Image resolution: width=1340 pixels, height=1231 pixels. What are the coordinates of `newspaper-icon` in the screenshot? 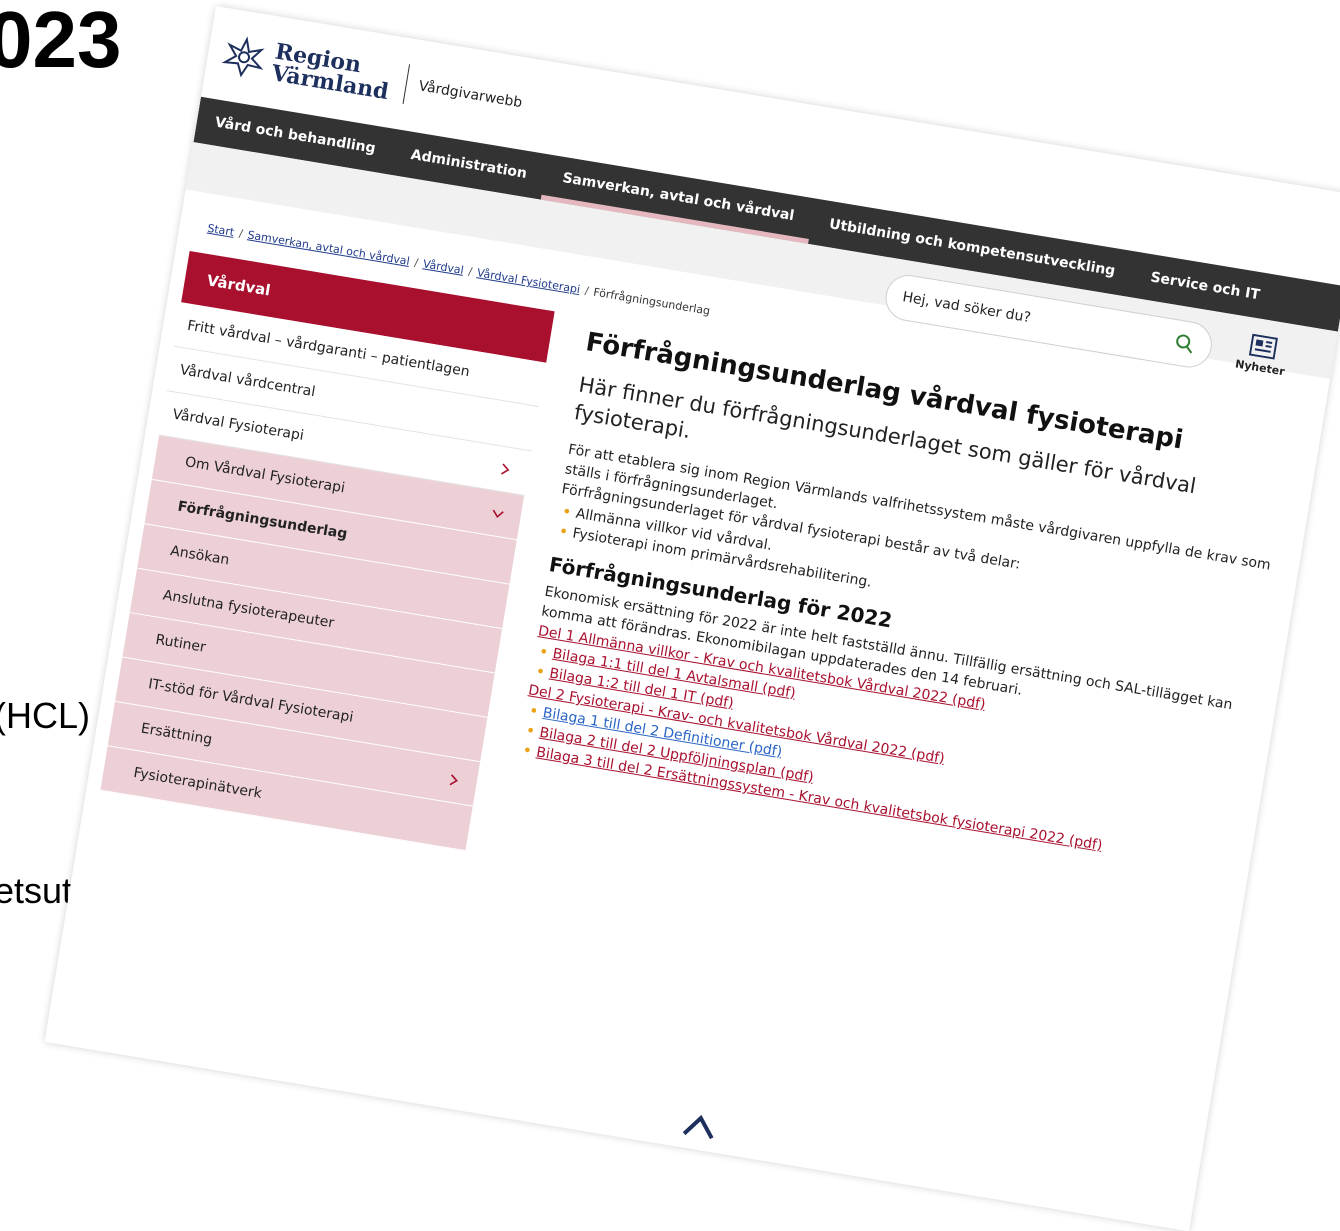 It's located at (1263, 346).